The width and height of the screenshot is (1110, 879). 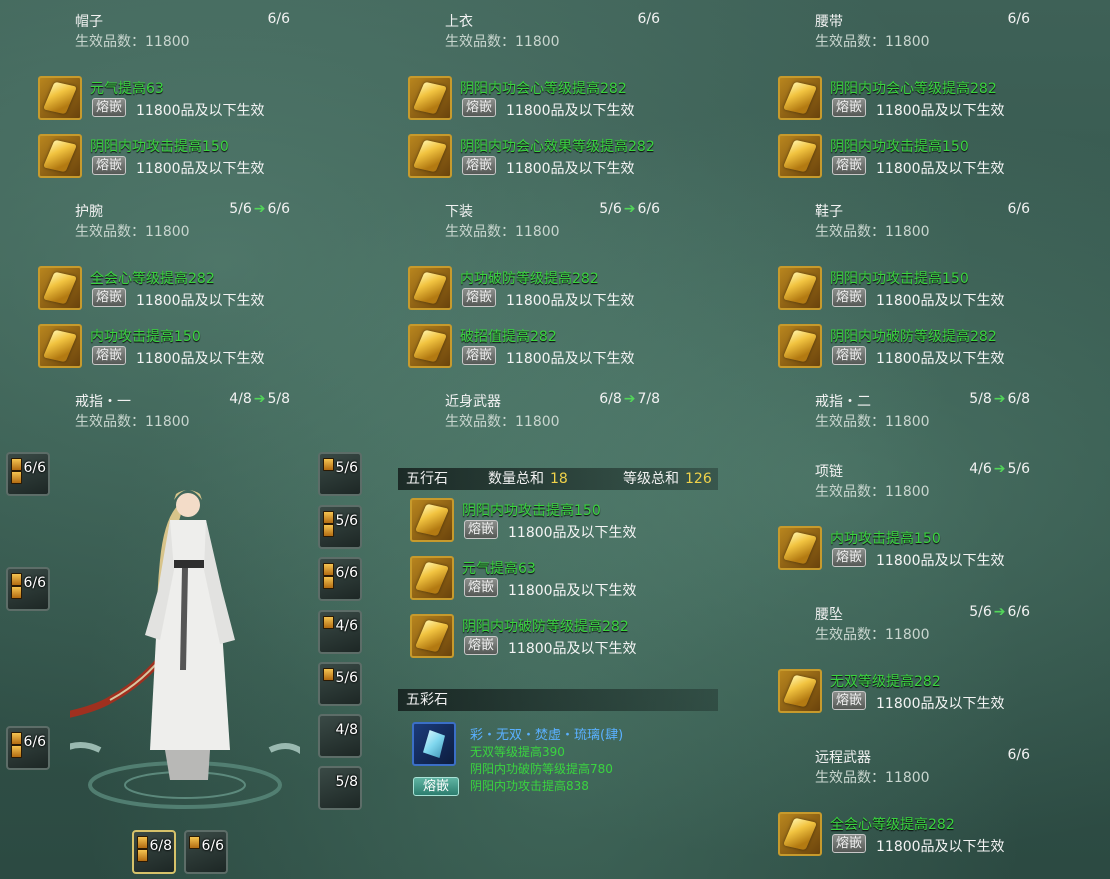 I want to click on wucai-socket-button: 熔嵌, so click(x=436, y=786).